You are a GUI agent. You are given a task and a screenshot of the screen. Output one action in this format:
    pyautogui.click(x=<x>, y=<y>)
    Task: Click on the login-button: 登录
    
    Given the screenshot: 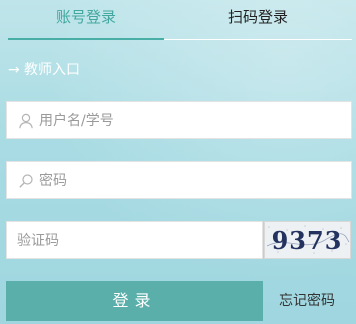 What is the action you would take?
    pyautogui.click(x=134, y=301)
    